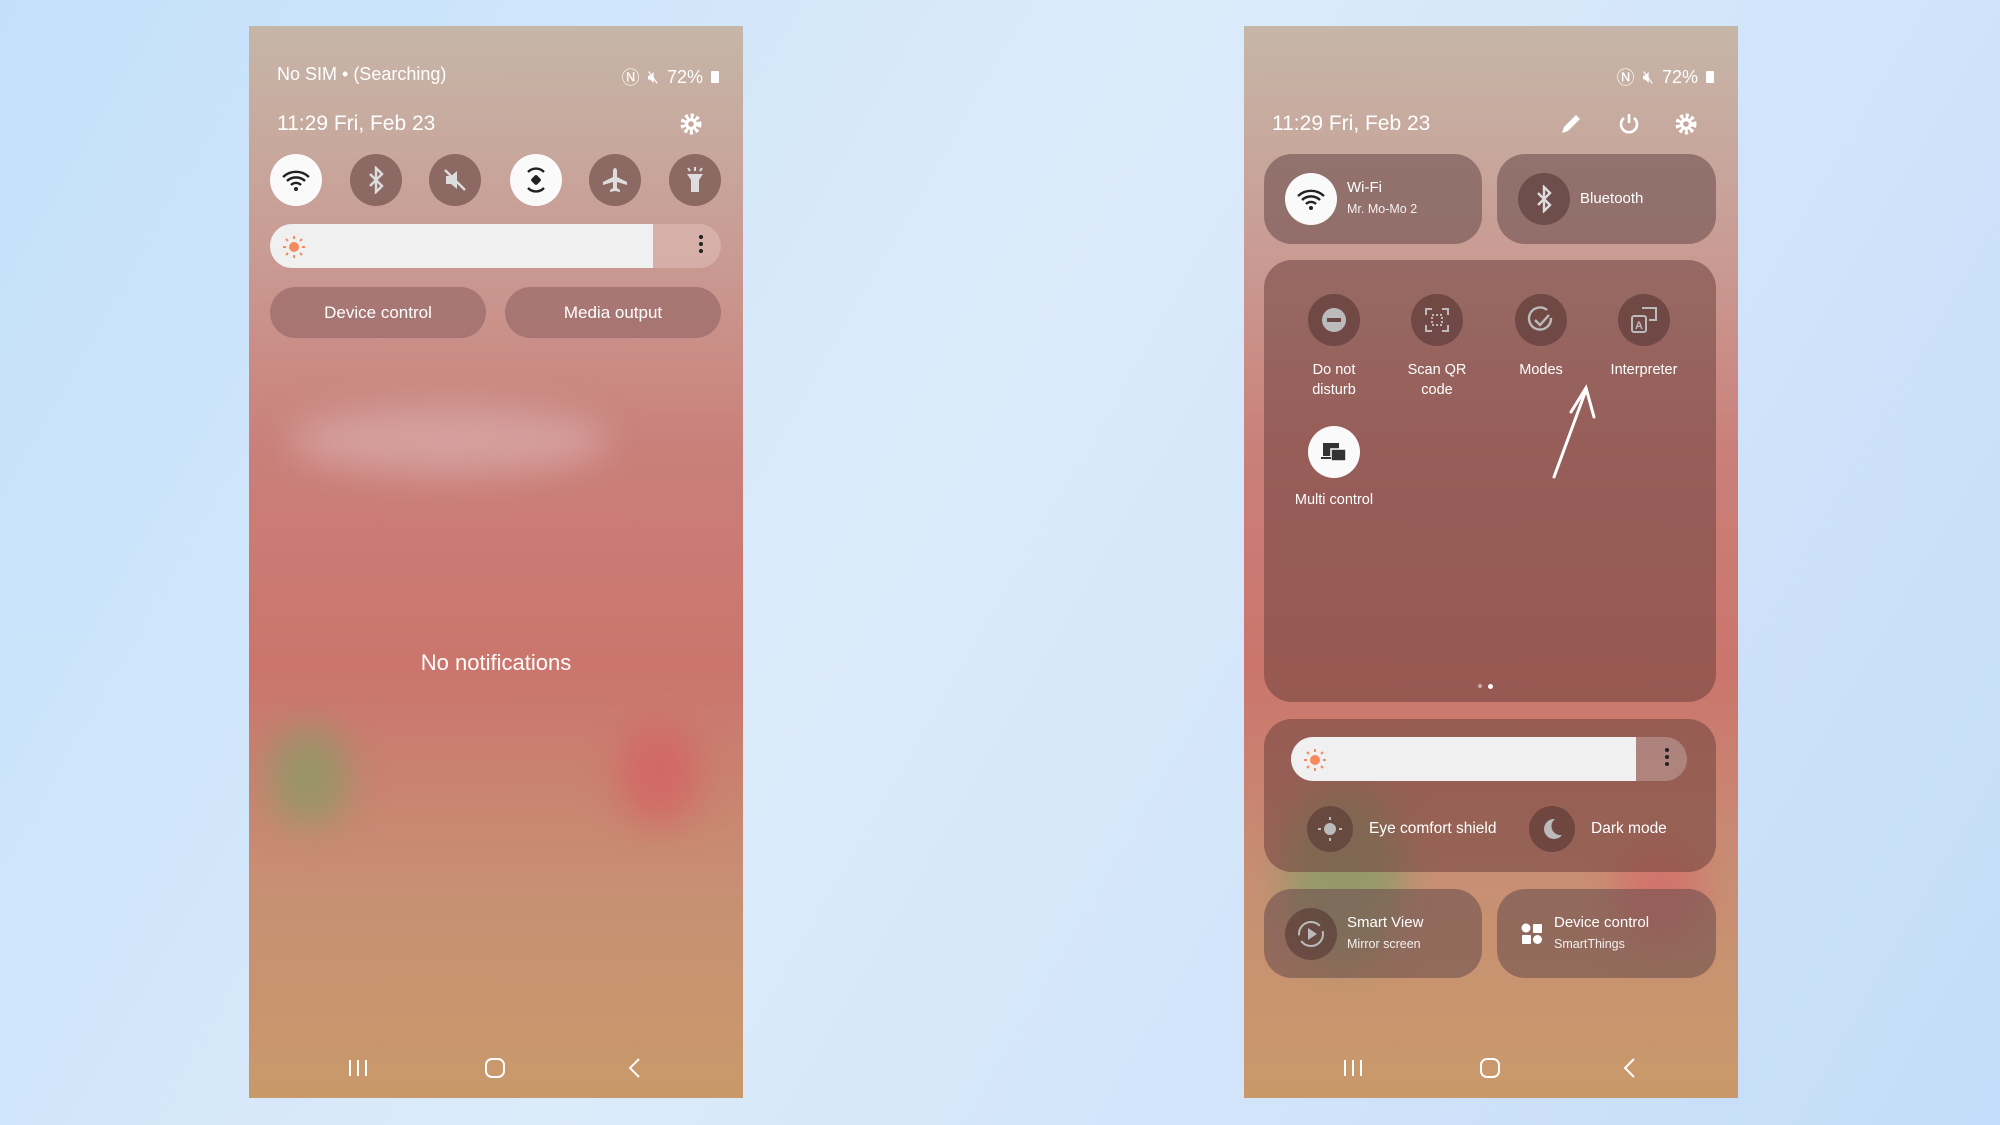  Describe the element at coordinates (1433, 828) in the screenshot. I see `eye-comfort-label: Eye comfort shield` at that location.